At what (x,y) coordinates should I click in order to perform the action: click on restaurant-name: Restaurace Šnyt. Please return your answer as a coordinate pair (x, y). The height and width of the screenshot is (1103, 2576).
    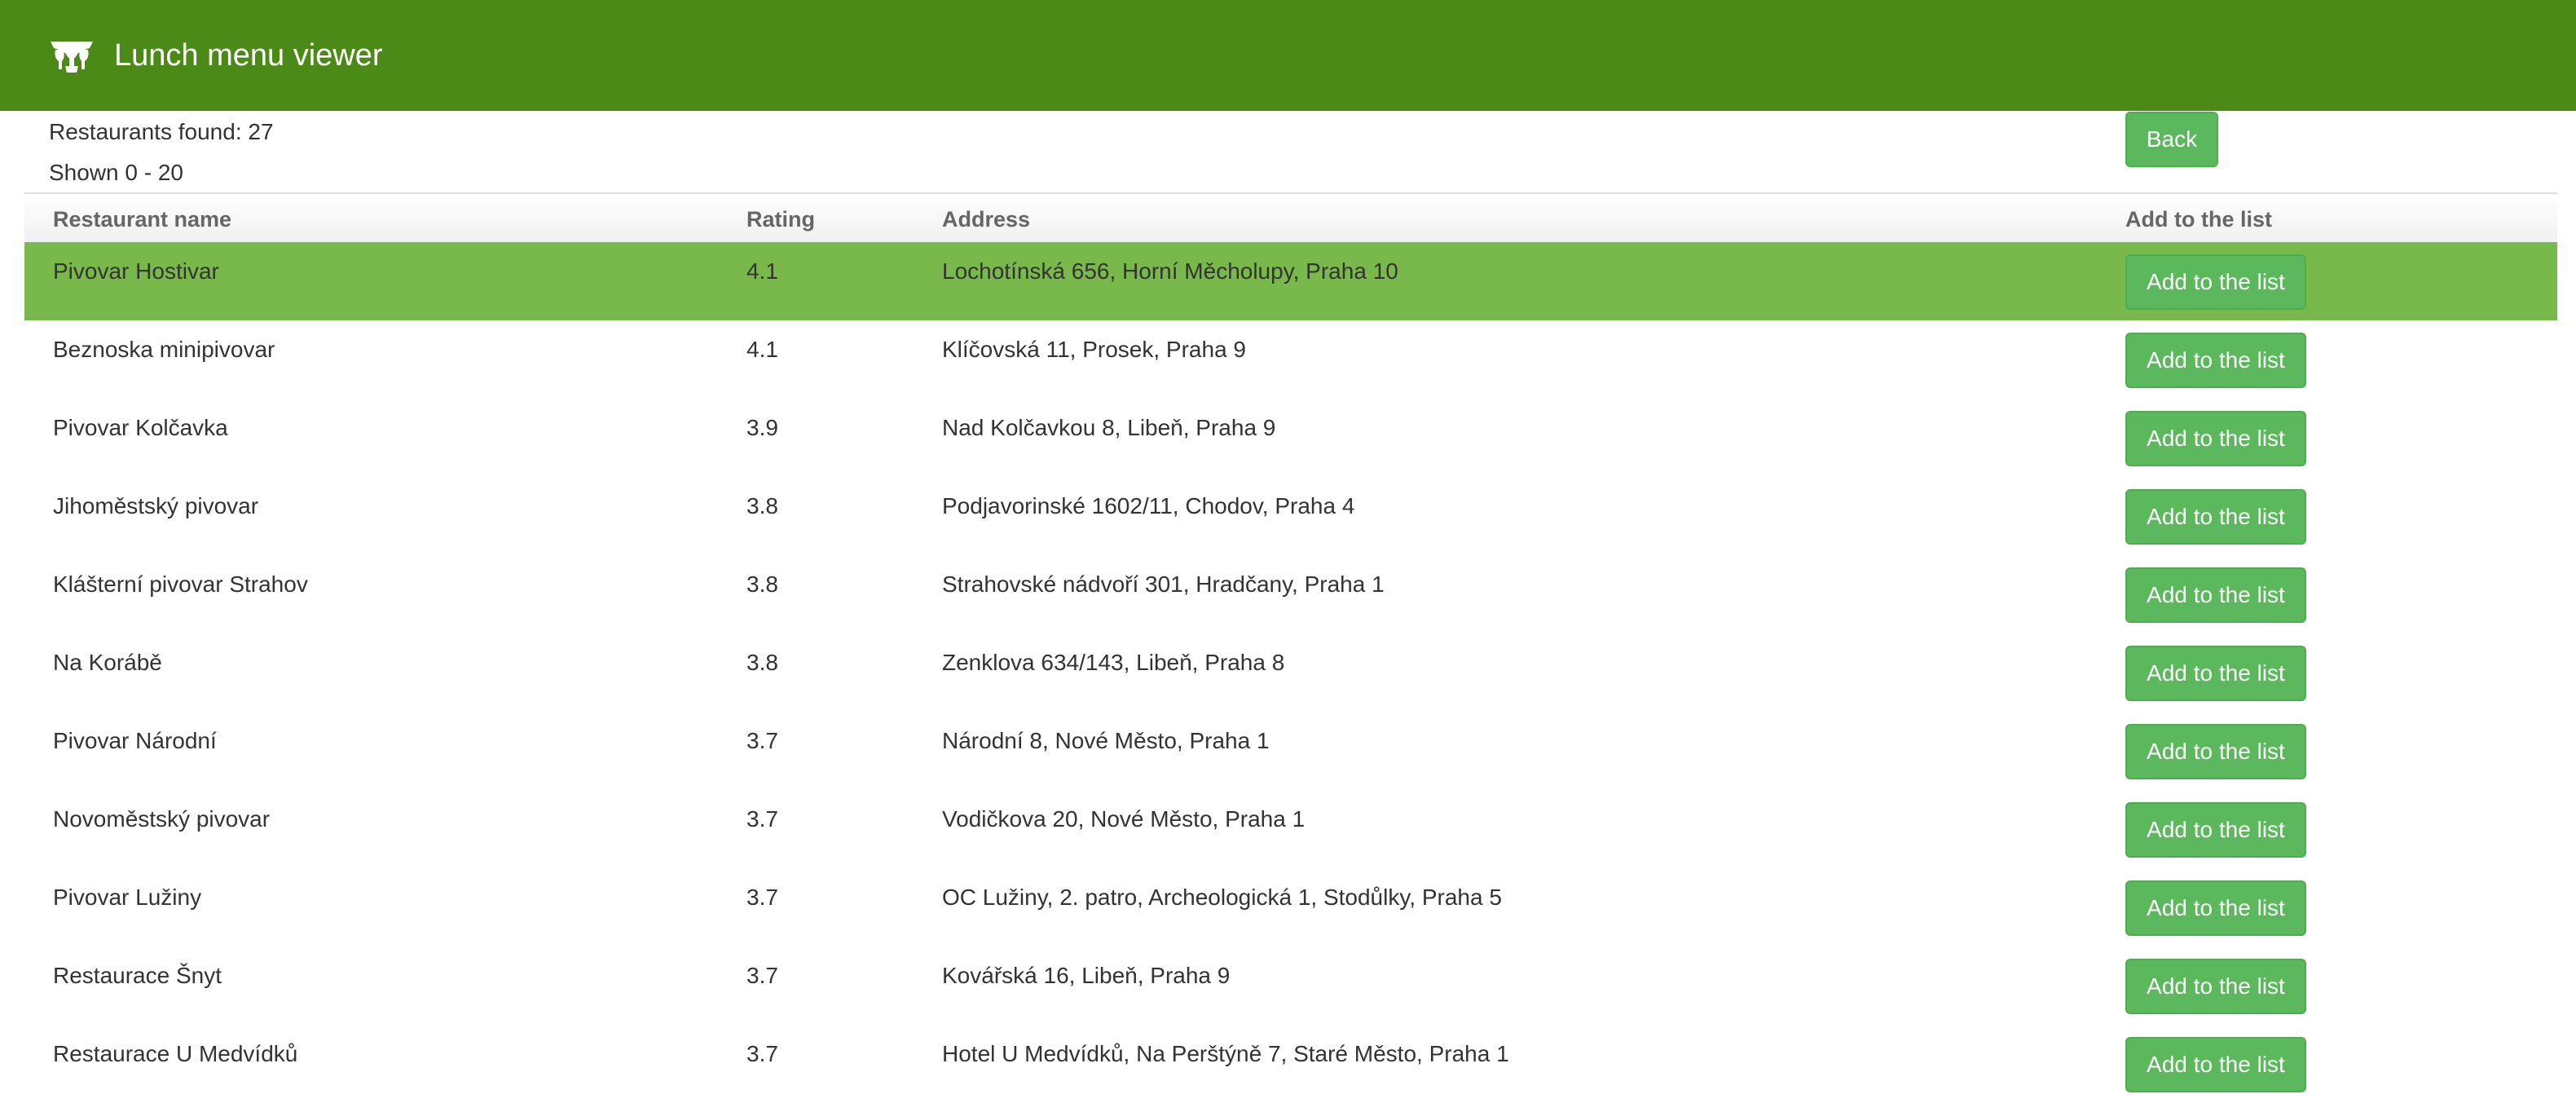
    Looking at the image, I should click on (138, 975).